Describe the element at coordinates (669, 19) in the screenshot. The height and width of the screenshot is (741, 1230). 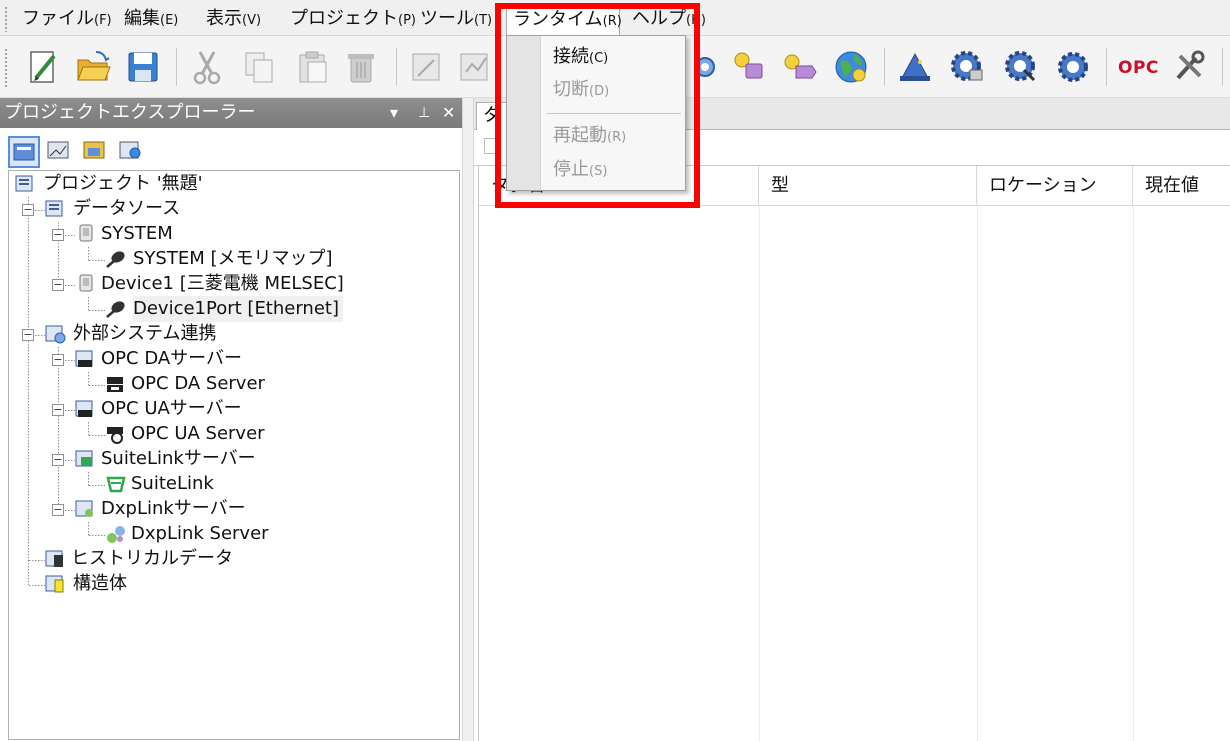
I see `menu-help: ヘルプ(H)` at that location.